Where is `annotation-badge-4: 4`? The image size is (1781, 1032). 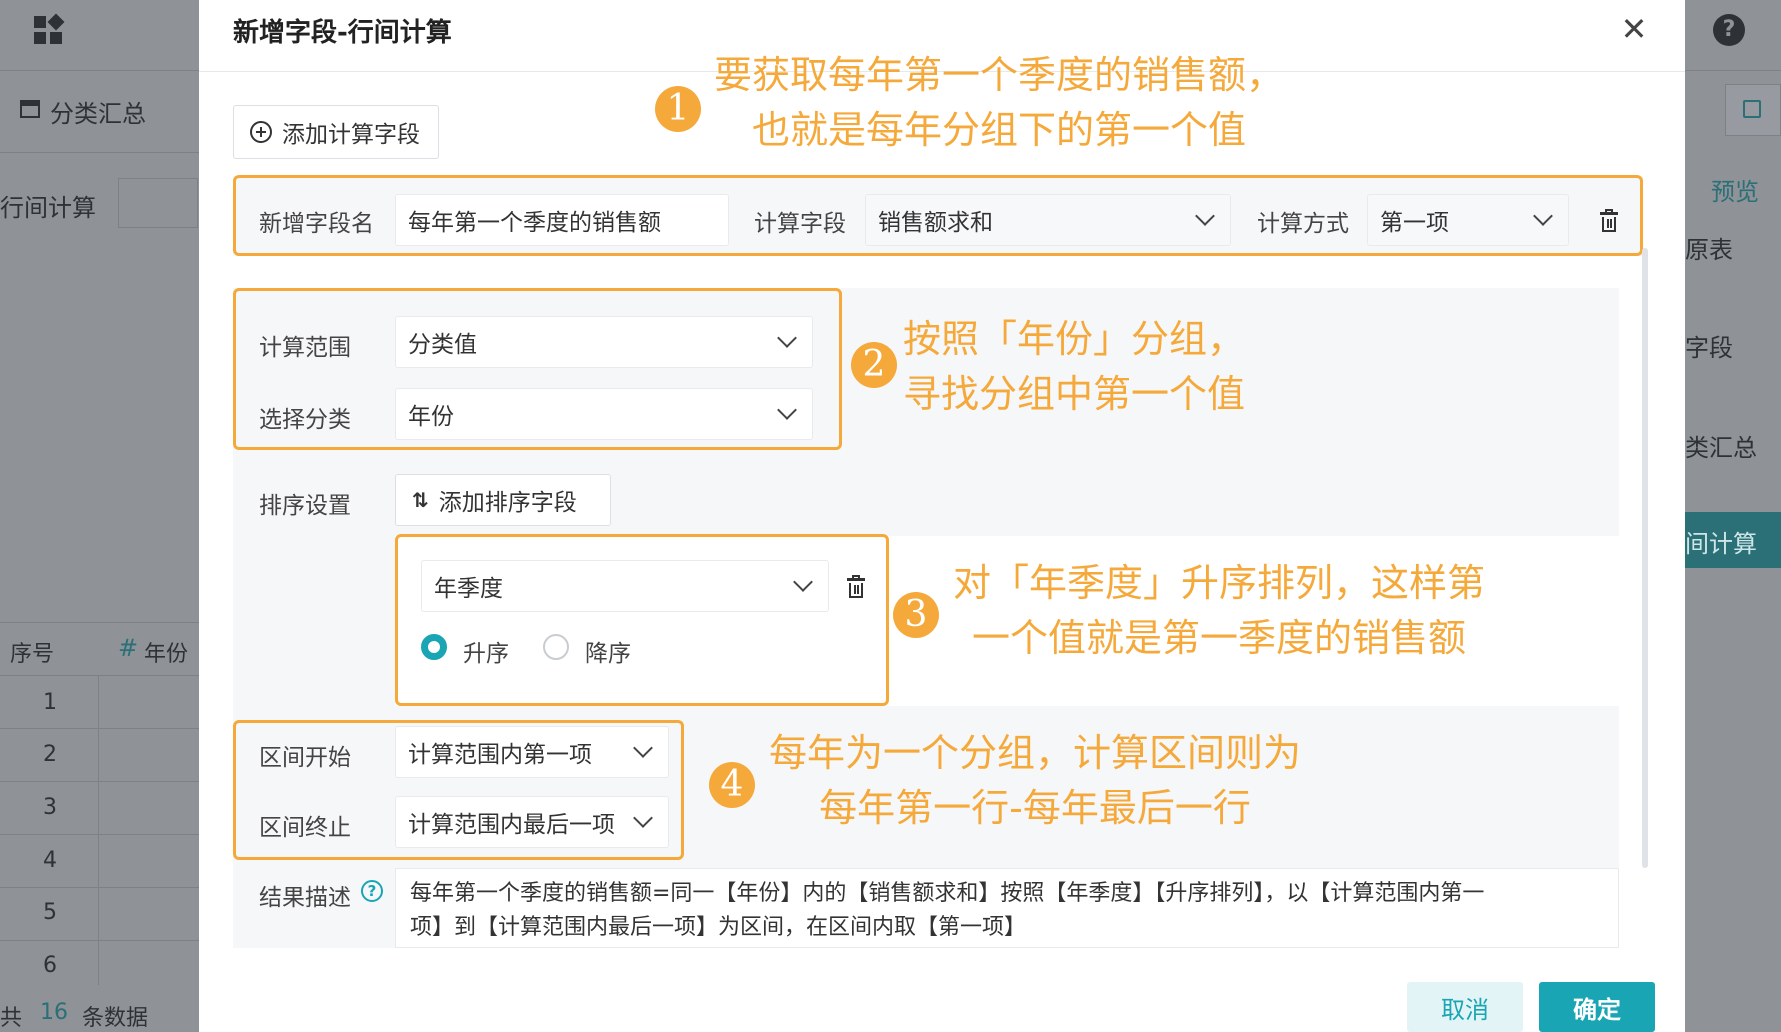
annotation-badge-4: 4 is located at coordinates (732, 785).